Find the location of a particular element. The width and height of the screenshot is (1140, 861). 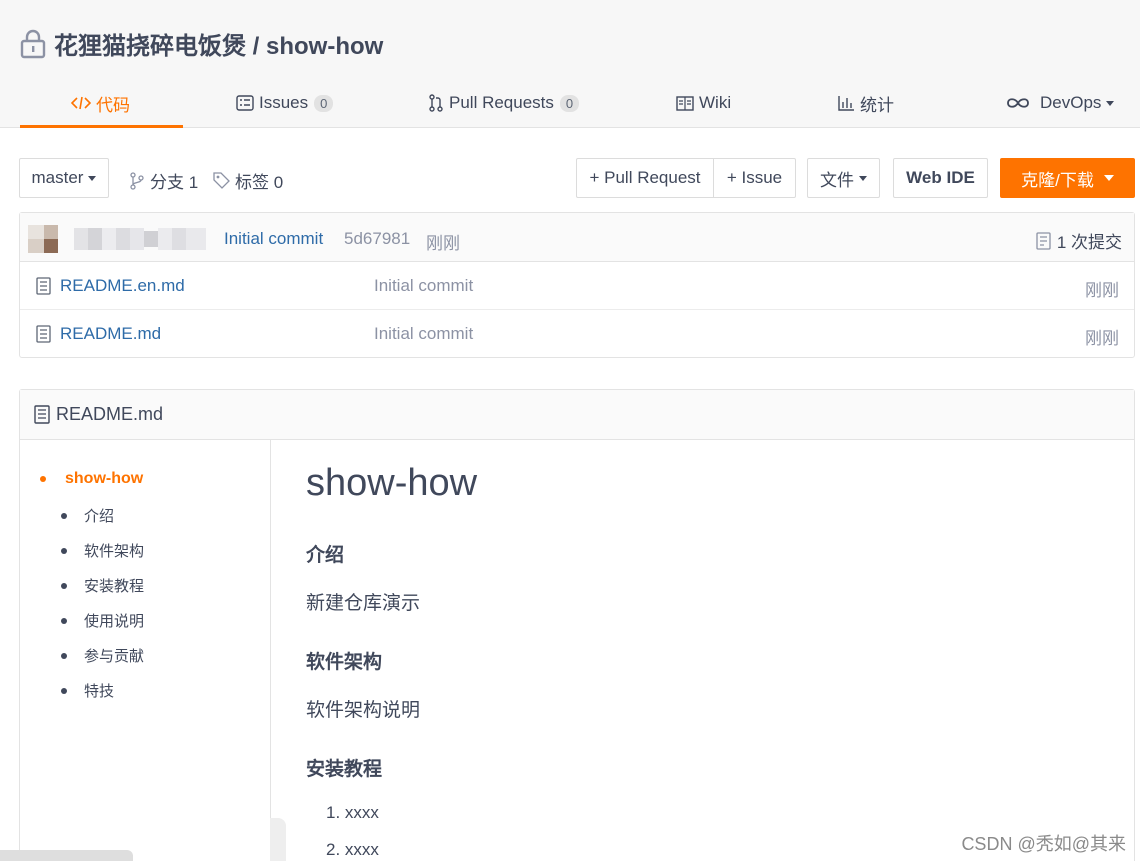

list-item: 1. xxxx is located at coordinates (352, 812).